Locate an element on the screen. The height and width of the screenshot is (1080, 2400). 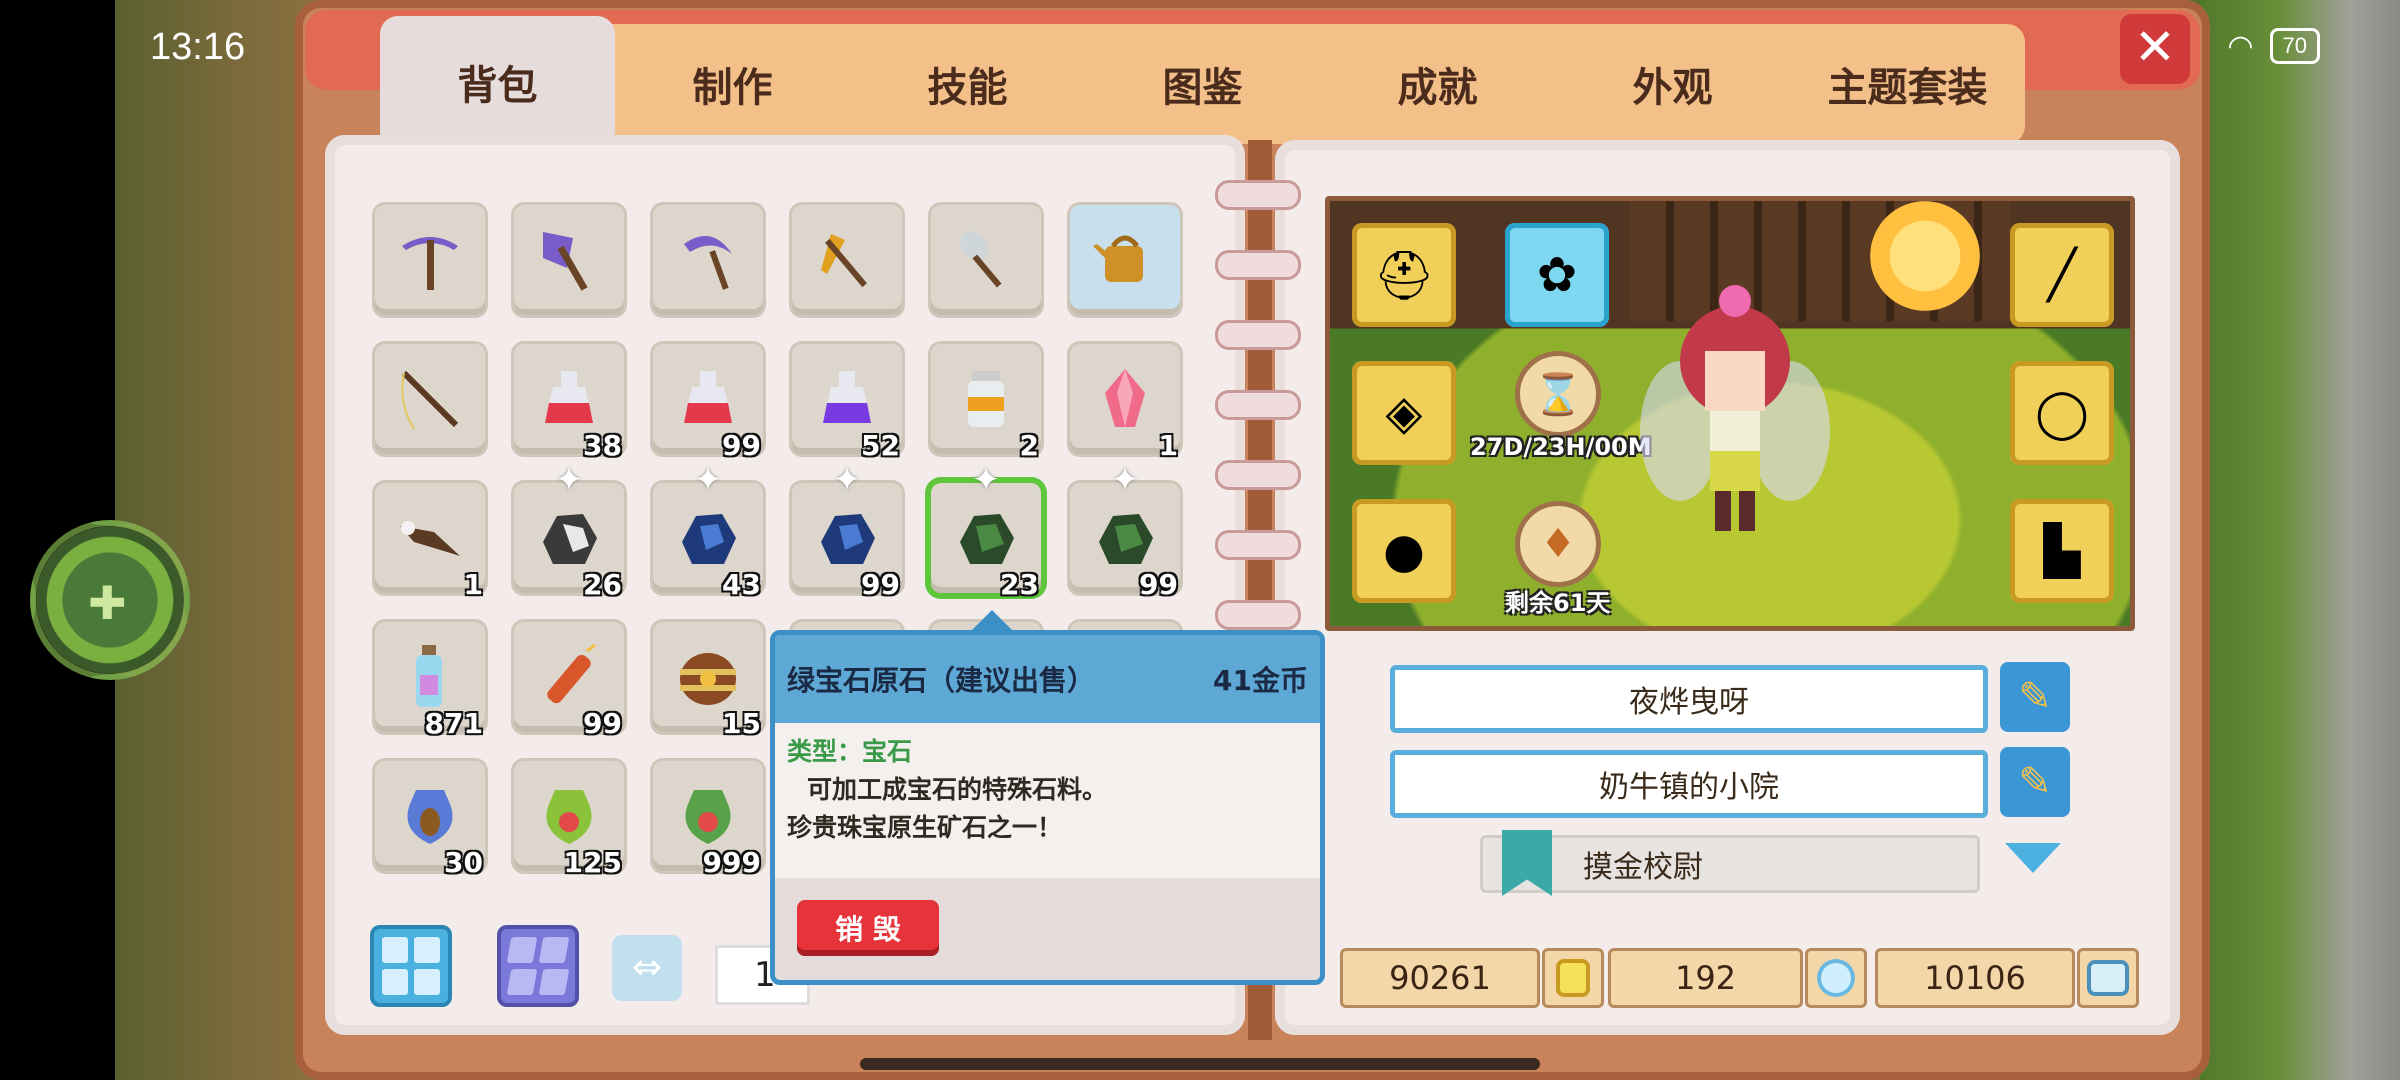
inventory-slot: 15 is located at coordinates (708, 681).